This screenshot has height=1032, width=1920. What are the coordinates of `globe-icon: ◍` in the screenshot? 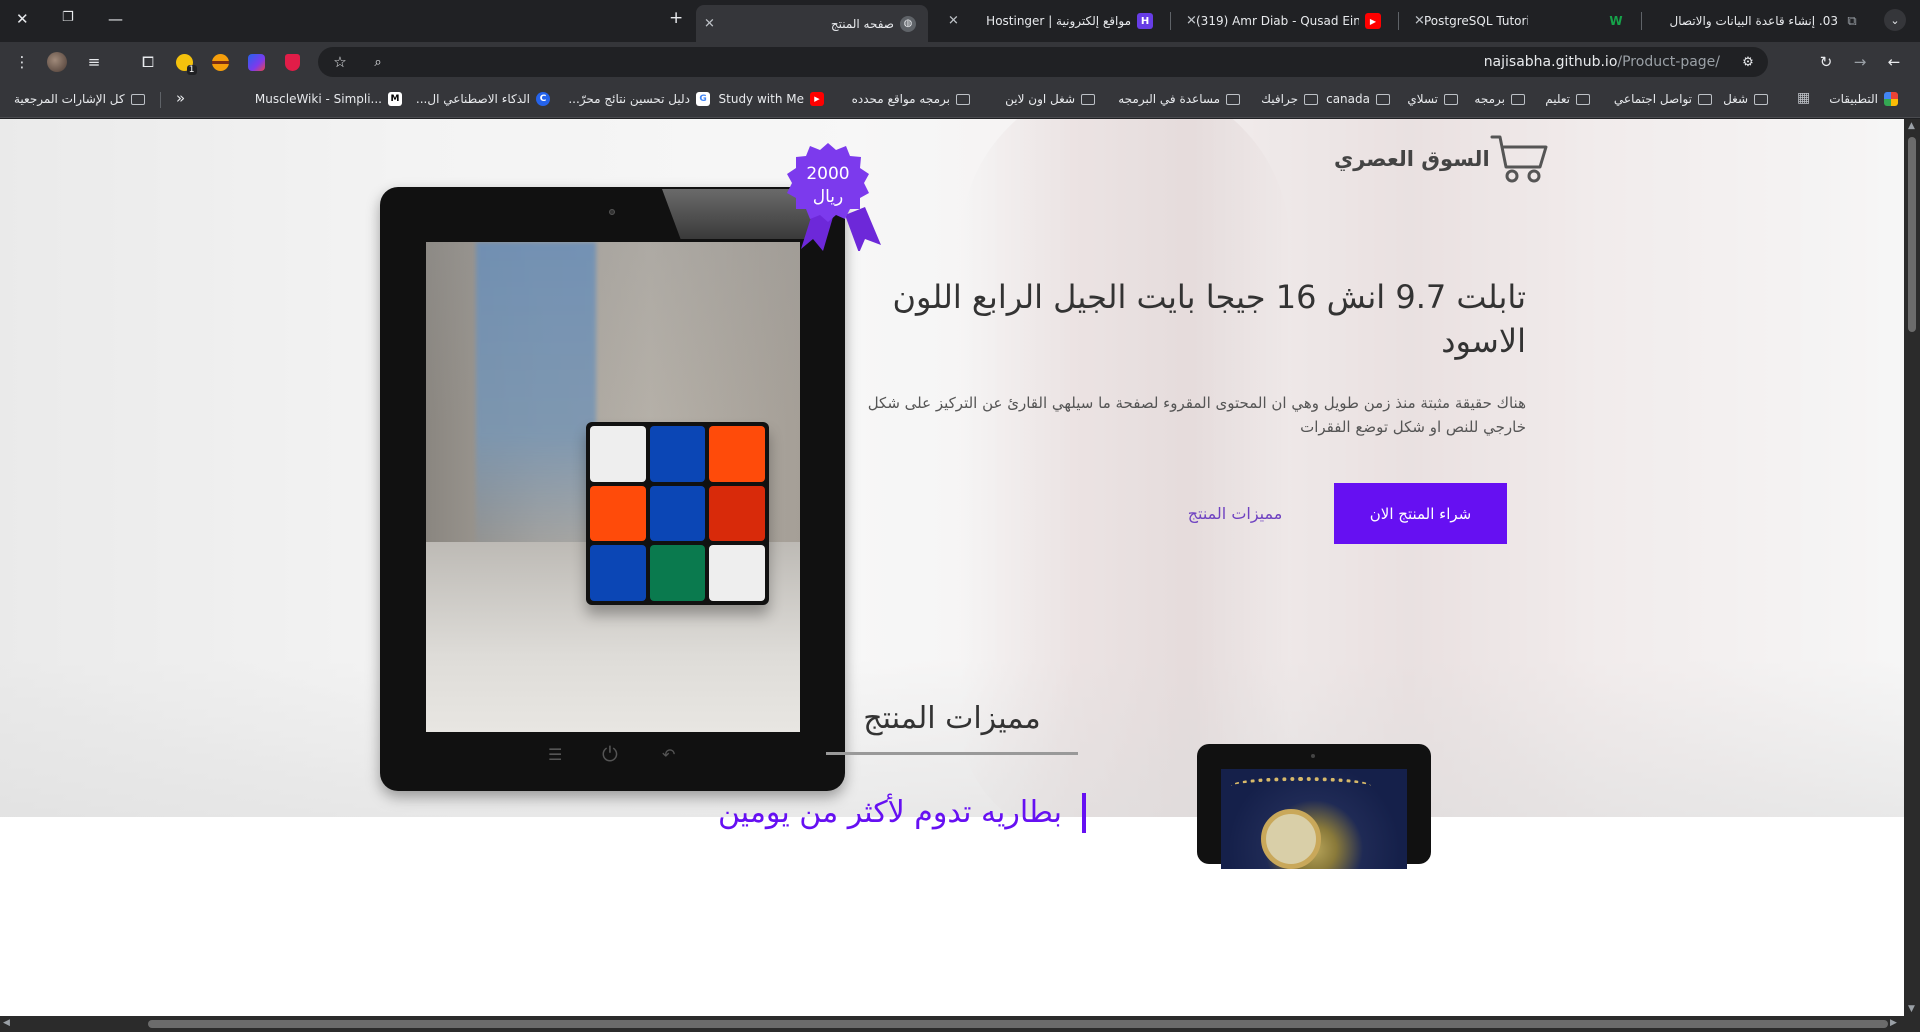 It's located at (908, 23).